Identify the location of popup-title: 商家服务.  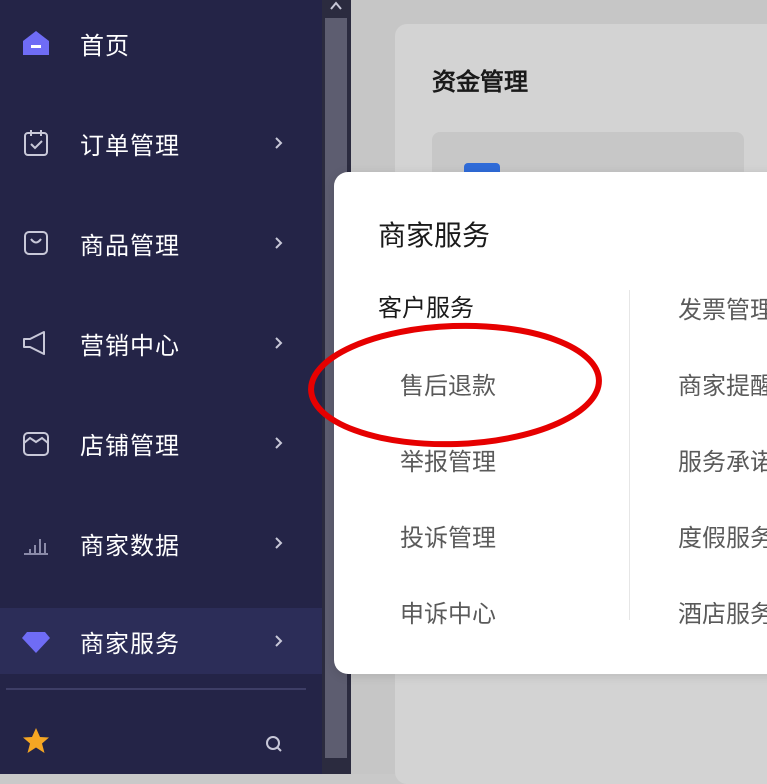
(434, 235).